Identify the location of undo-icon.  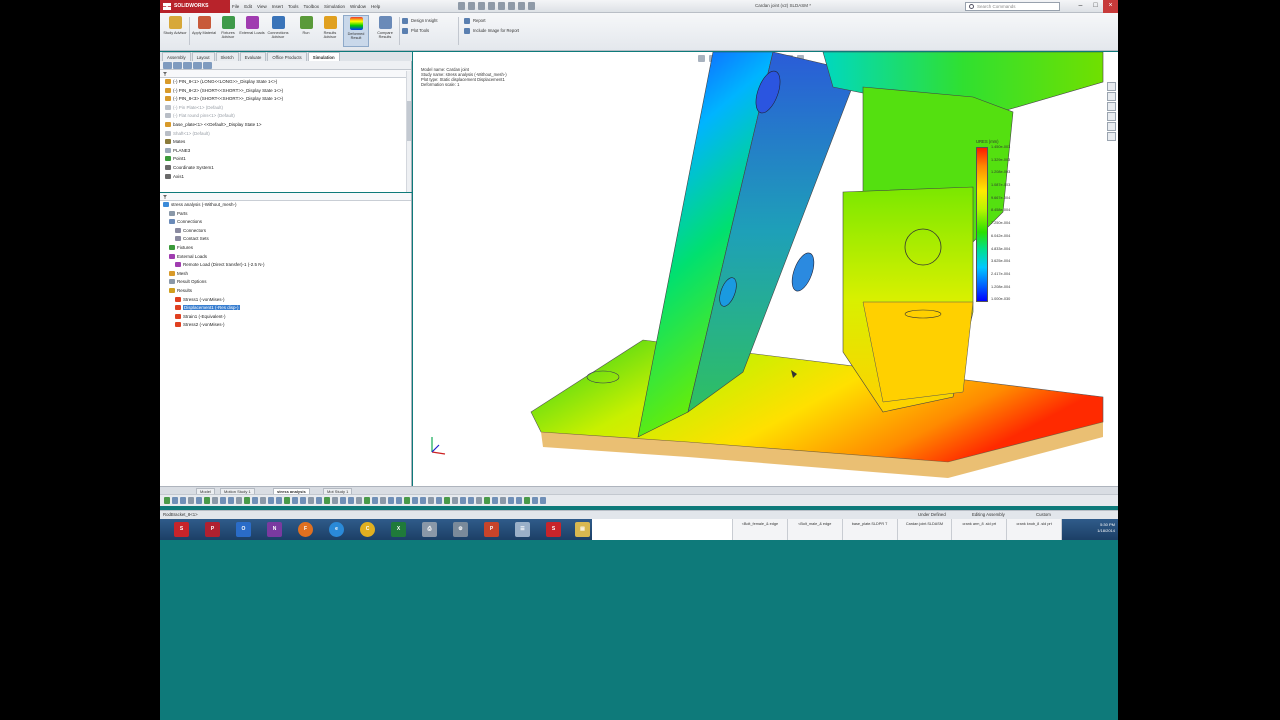
(501, 6).